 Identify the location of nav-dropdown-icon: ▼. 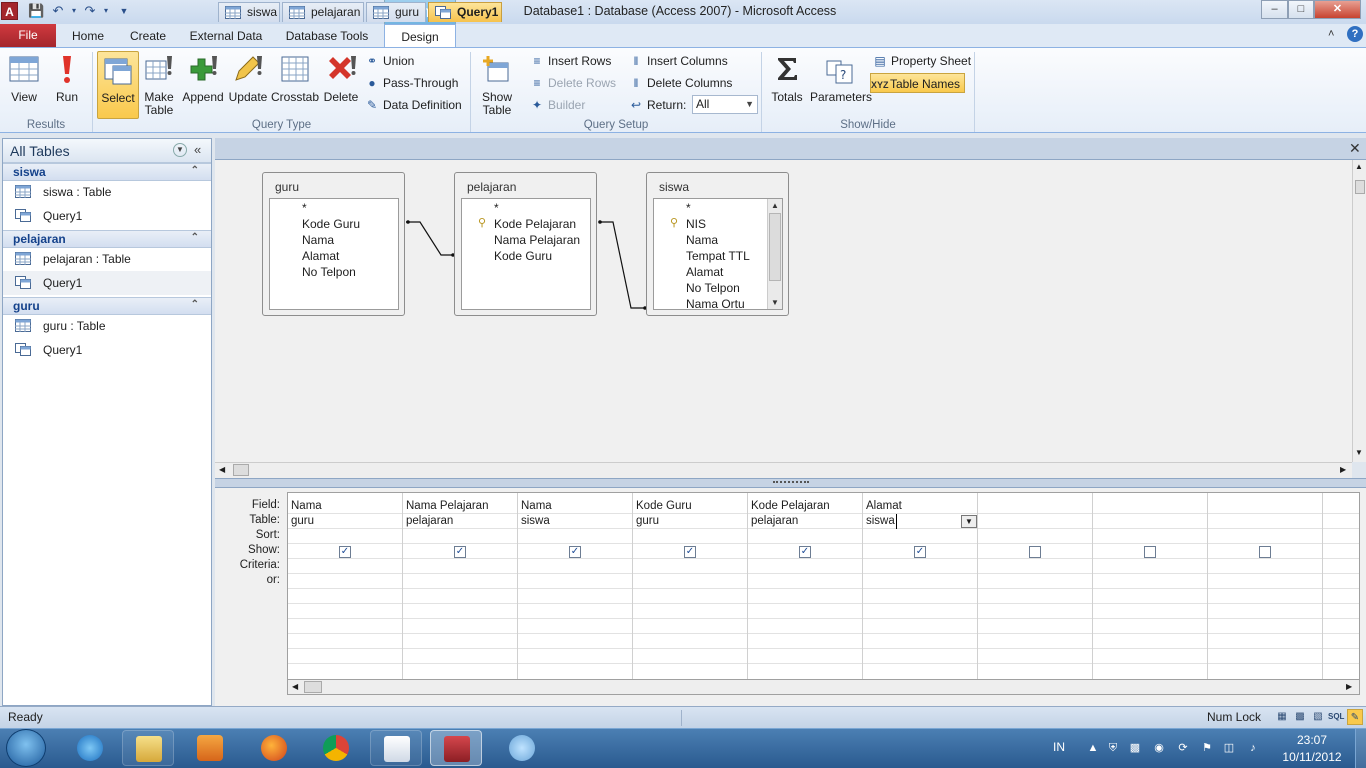
(180, 150).